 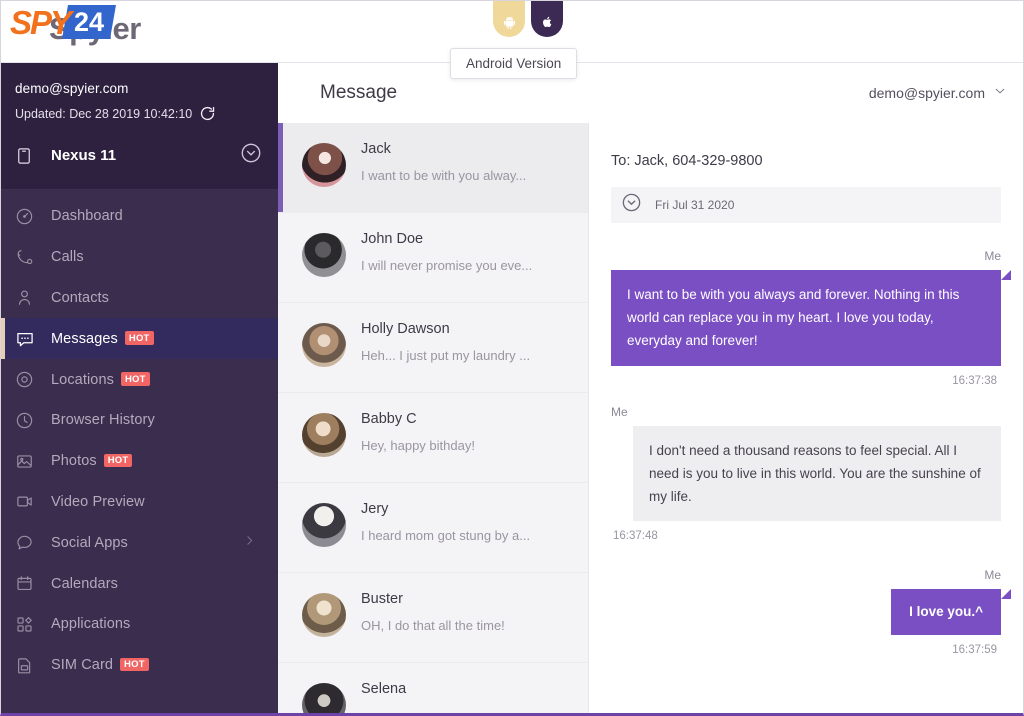 What do you see at coordinates (41, 22) in the screenshot?
I see `logo-spy-text: SPY` at bounding box center [41, 22].